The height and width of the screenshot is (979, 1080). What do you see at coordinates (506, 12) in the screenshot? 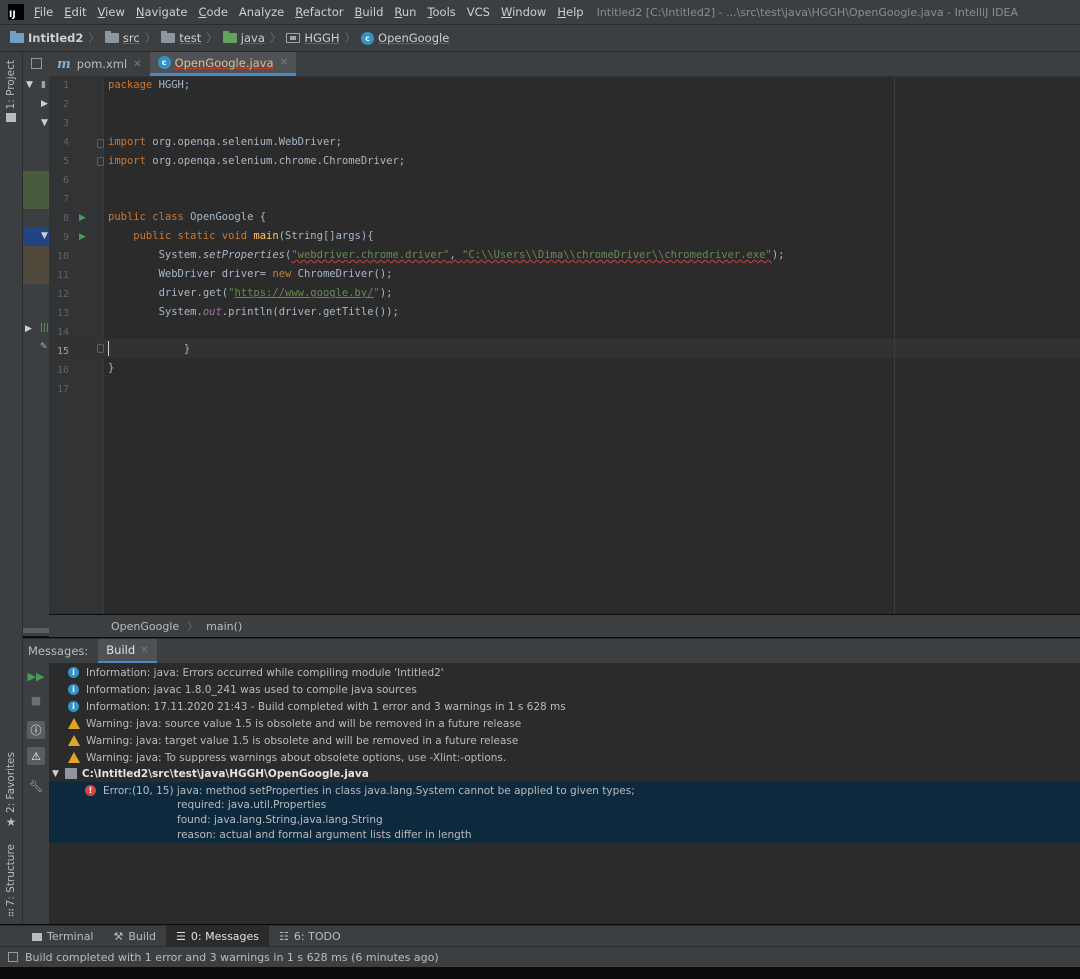
I see `menu-window-mnemonic: W` at bounding box center [506, 12].